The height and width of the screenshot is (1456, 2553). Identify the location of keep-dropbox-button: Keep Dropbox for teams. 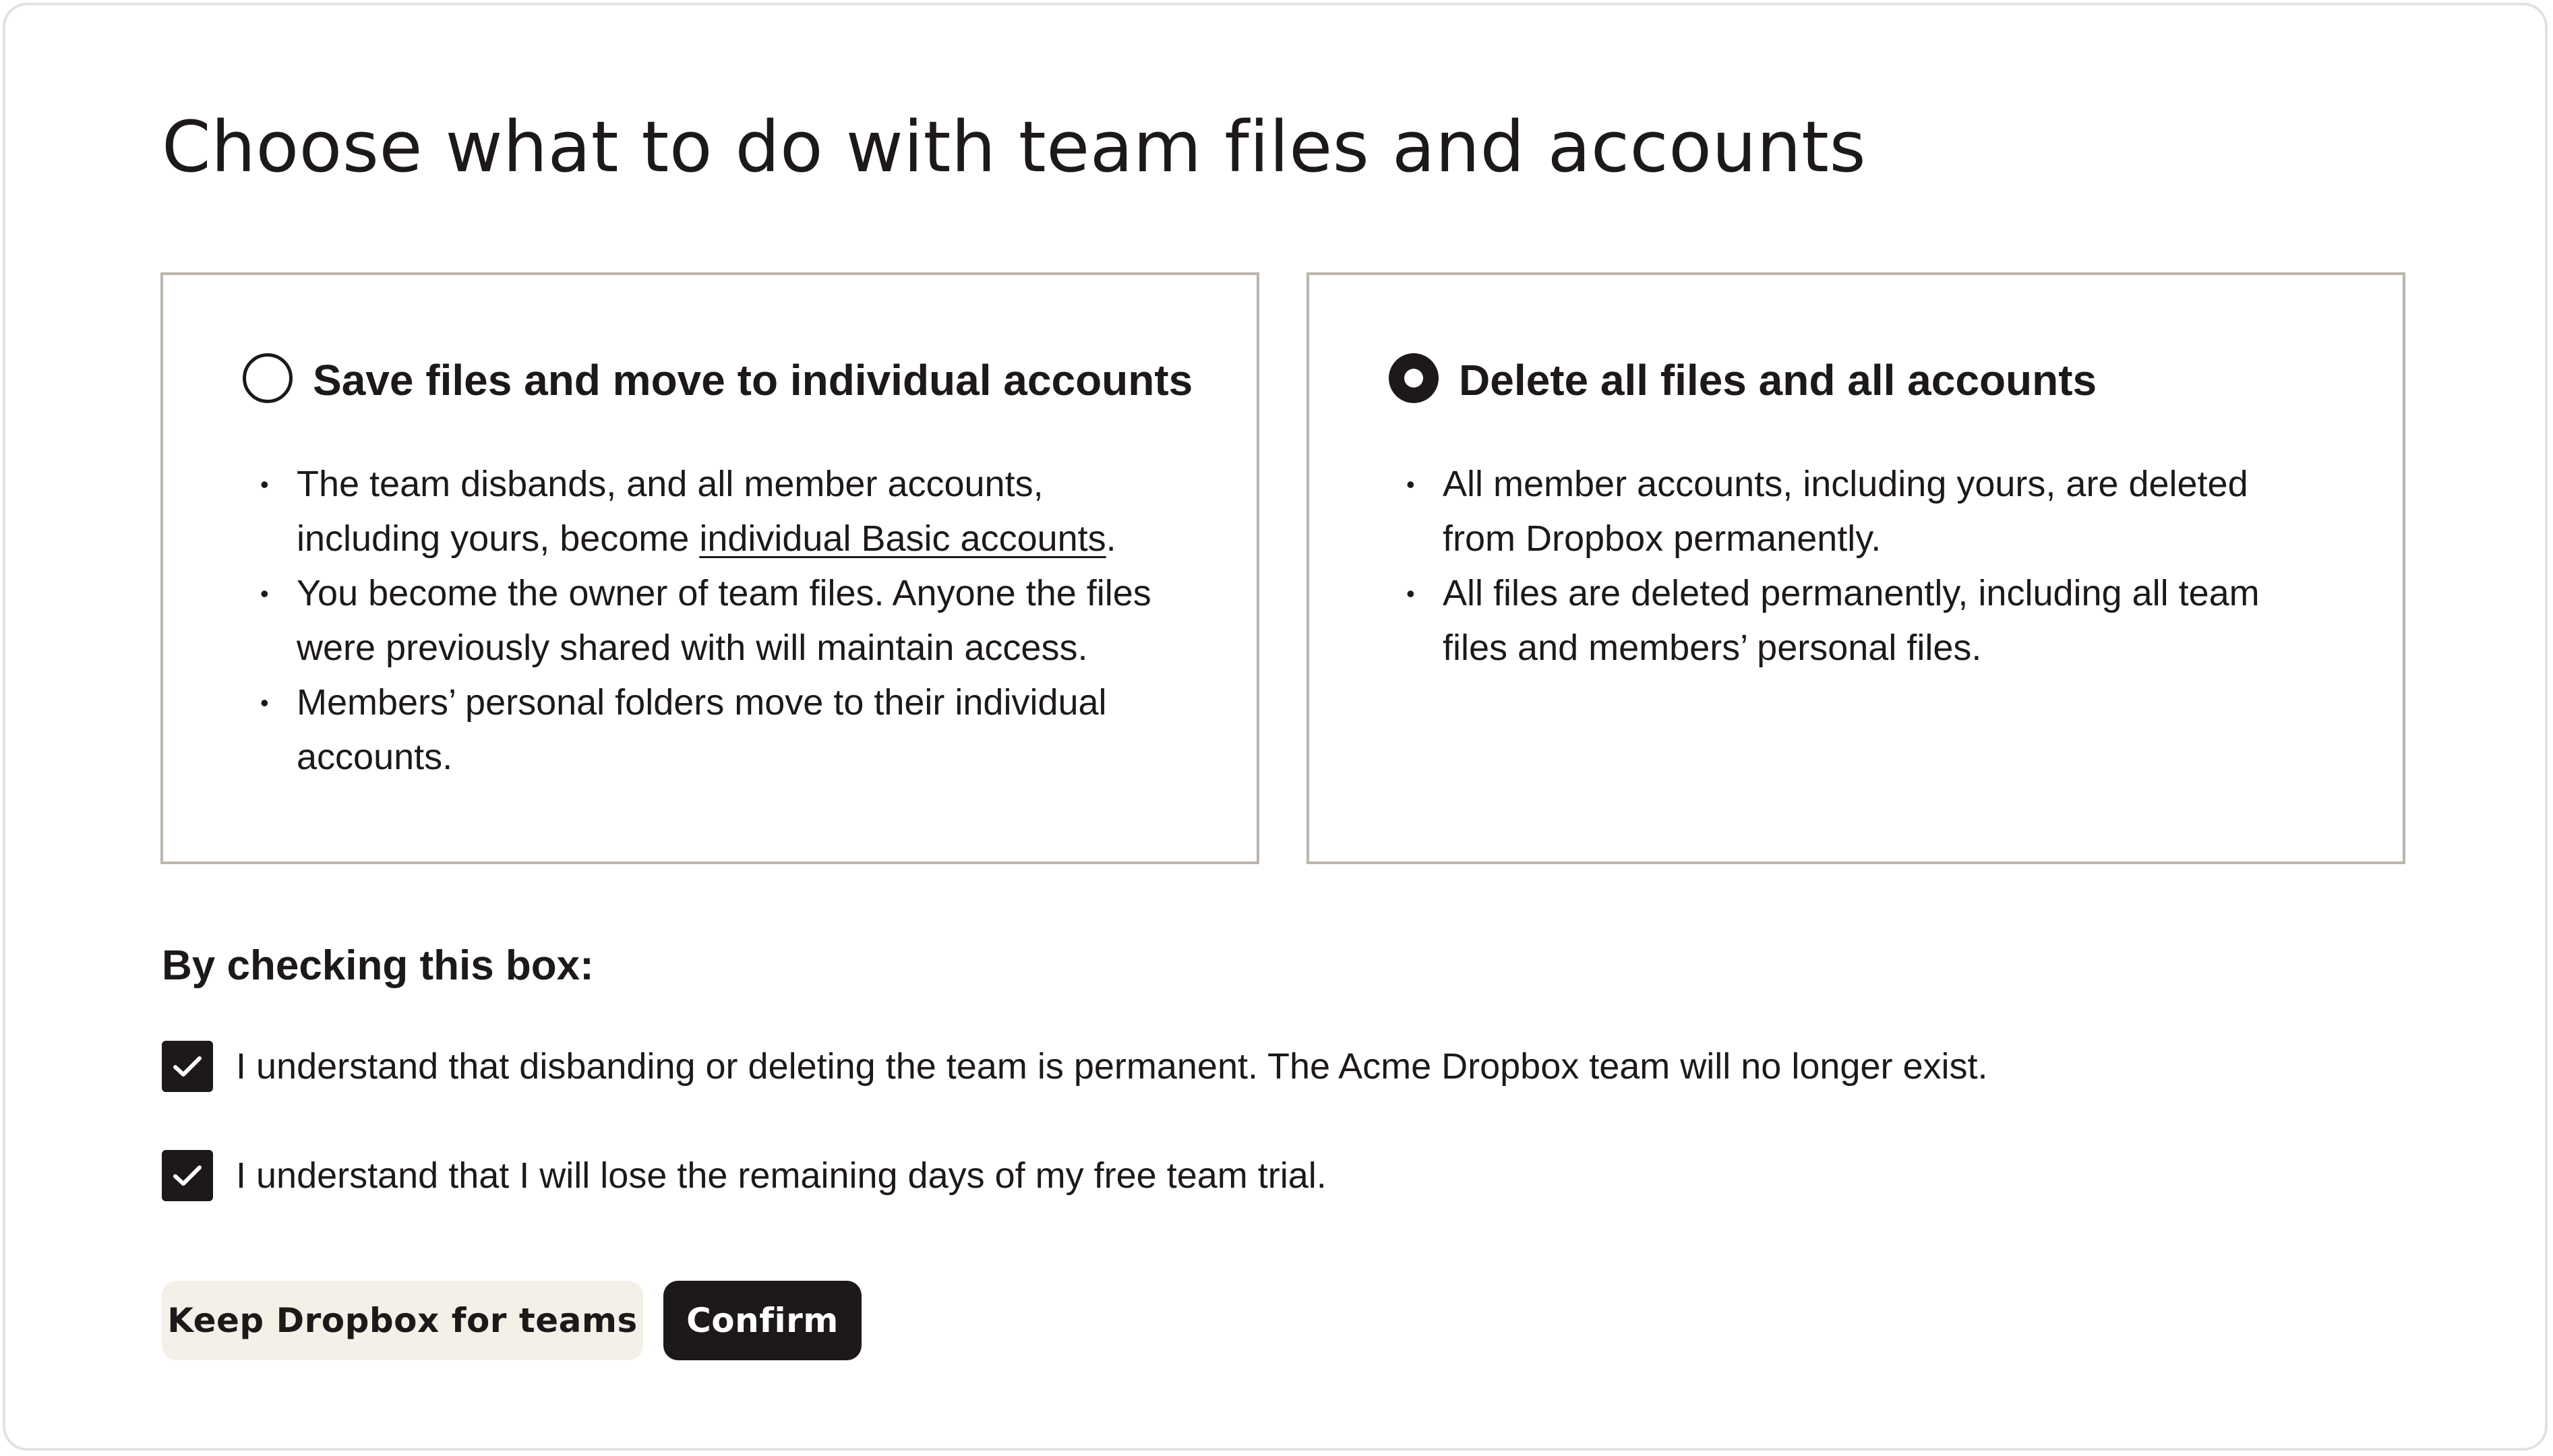
(402, 1320).